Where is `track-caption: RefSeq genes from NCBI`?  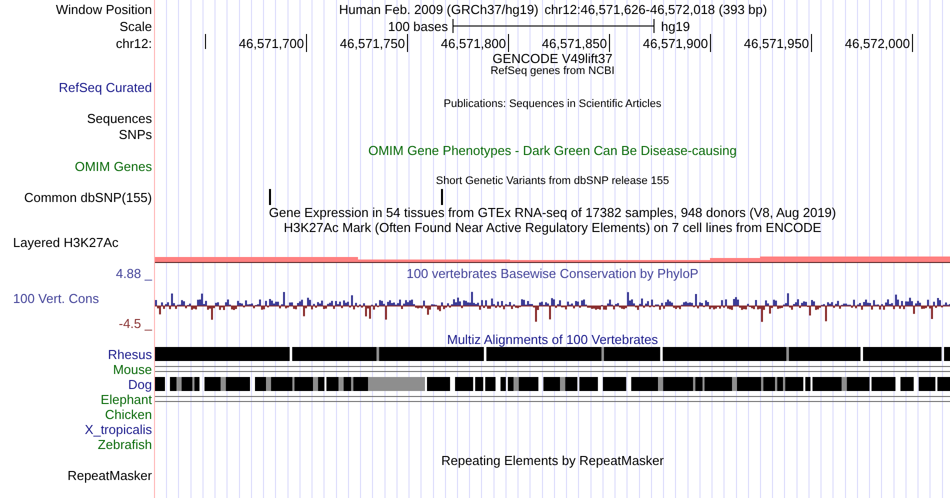 track-caption: RefSeq genes from NCBI is located at coordinates (552, 70).